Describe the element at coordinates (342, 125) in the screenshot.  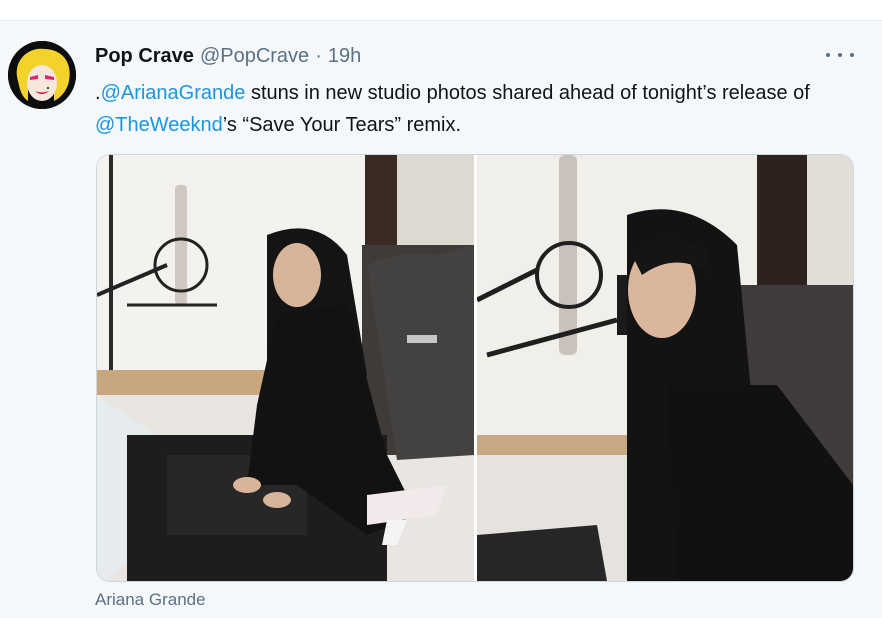
I see `text-suffix: ’s “Save Your Tears” remix.` at that location.